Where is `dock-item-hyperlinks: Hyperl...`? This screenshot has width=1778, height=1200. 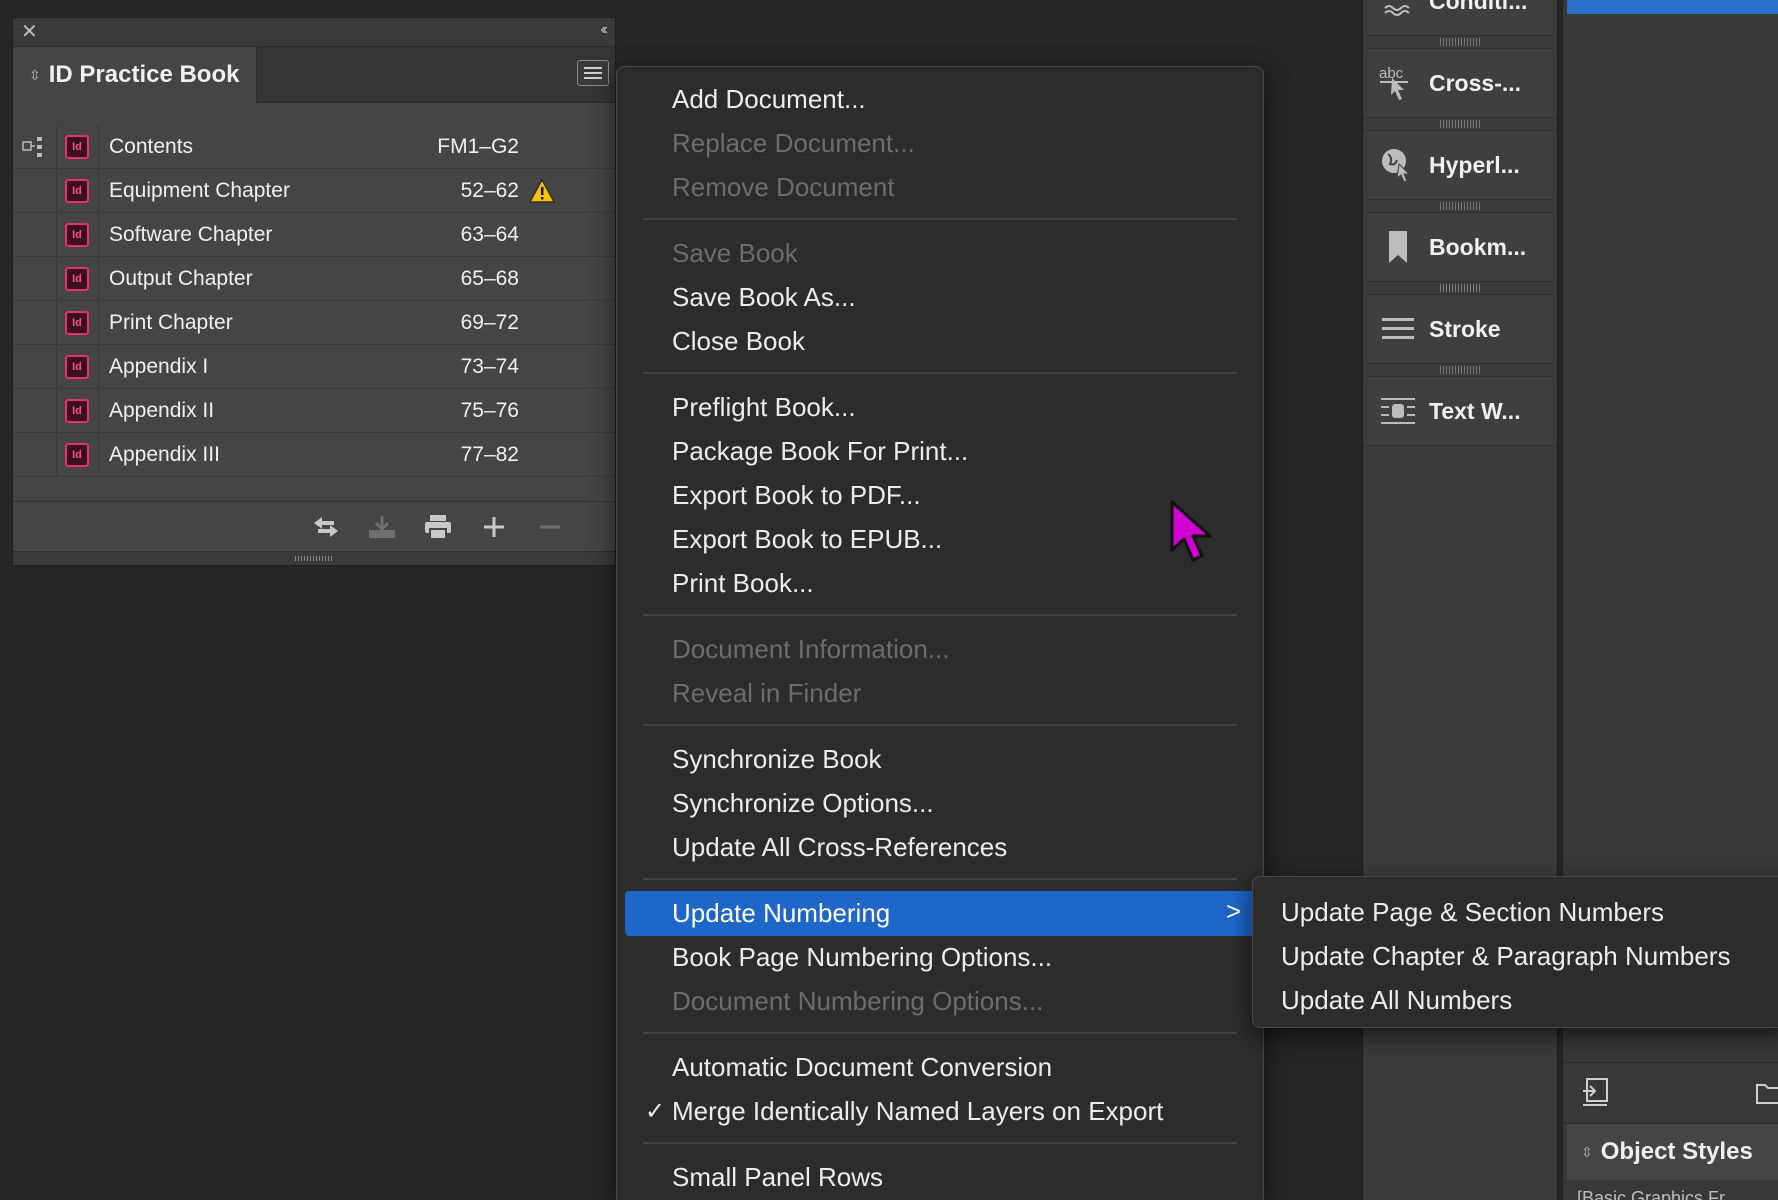 dock-item-hyperlinks: Hyperl... is located at coordinates (1460, 165).